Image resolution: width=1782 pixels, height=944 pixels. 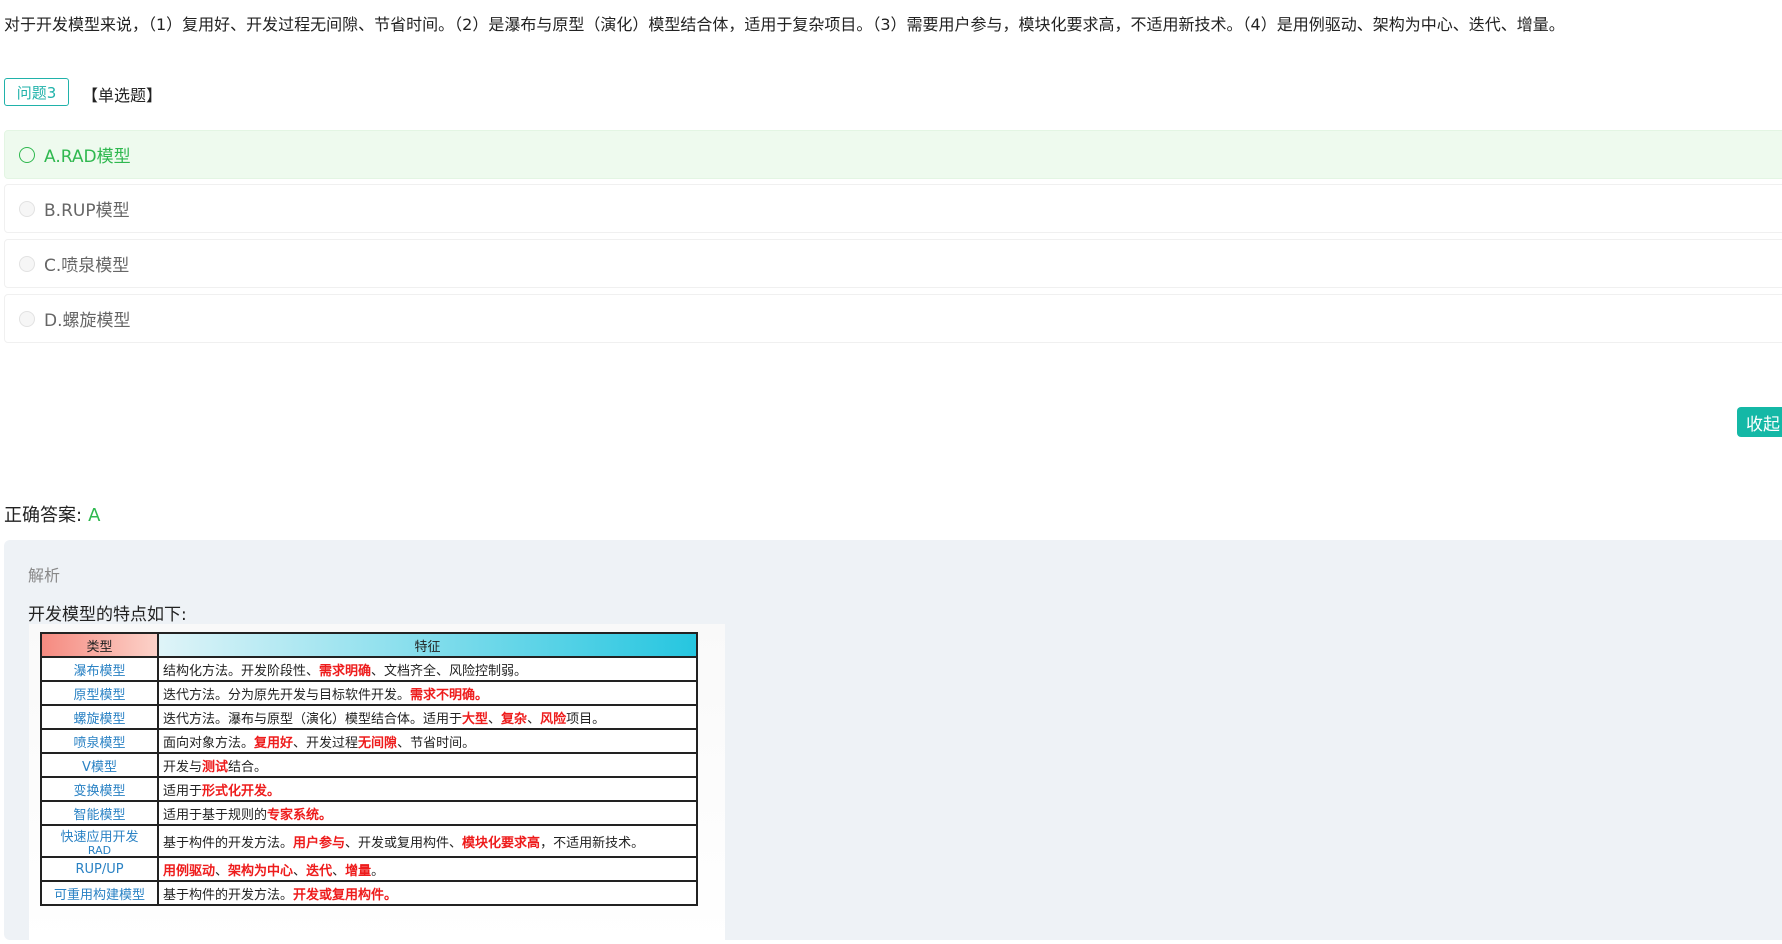 I want to click on model-type-name: V模型, so click(x=99, y=767).